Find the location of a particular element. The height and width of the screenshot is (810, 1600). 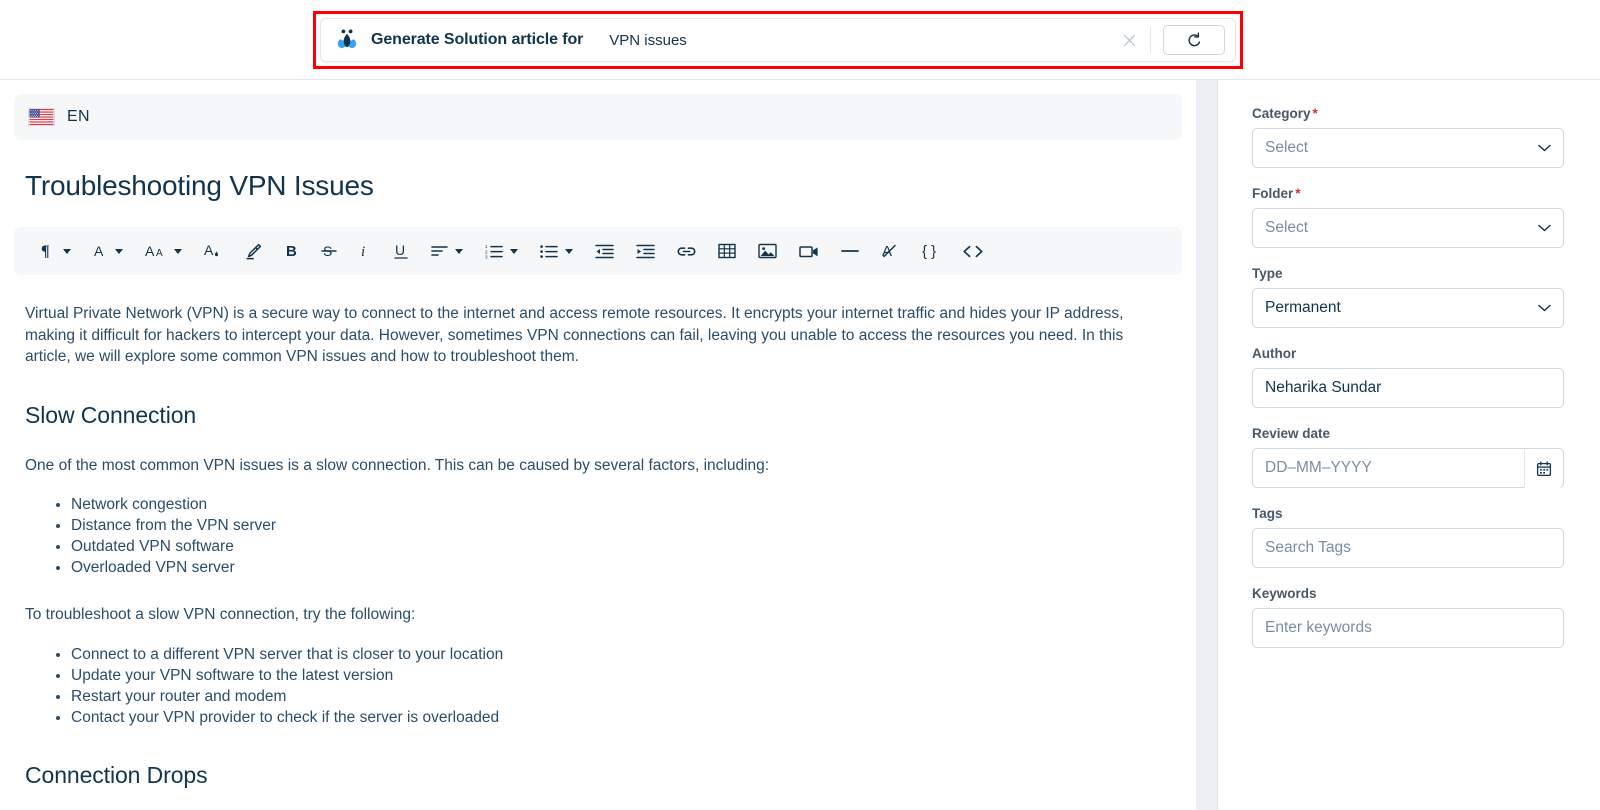

field-label-category: Category * is located at coordinates (1285, 113).